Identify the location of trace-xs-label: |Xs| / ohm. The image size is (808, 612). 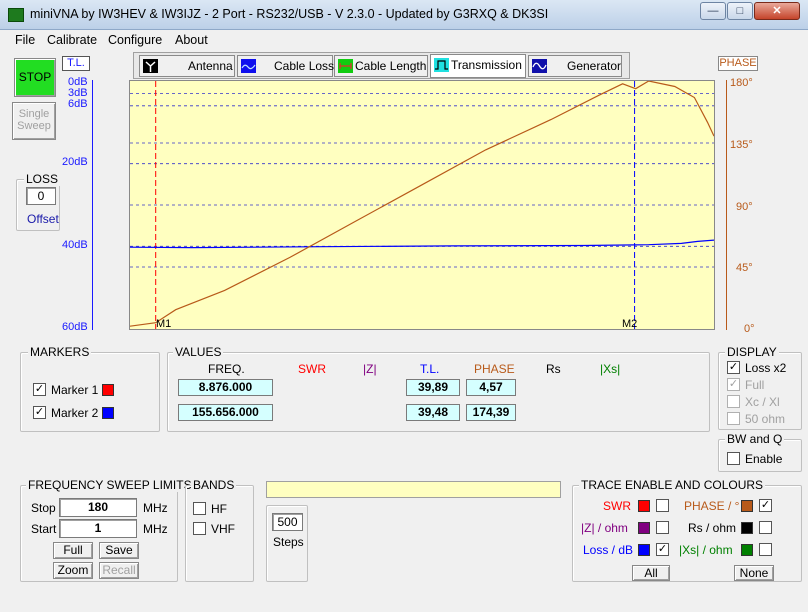
(706, 550).